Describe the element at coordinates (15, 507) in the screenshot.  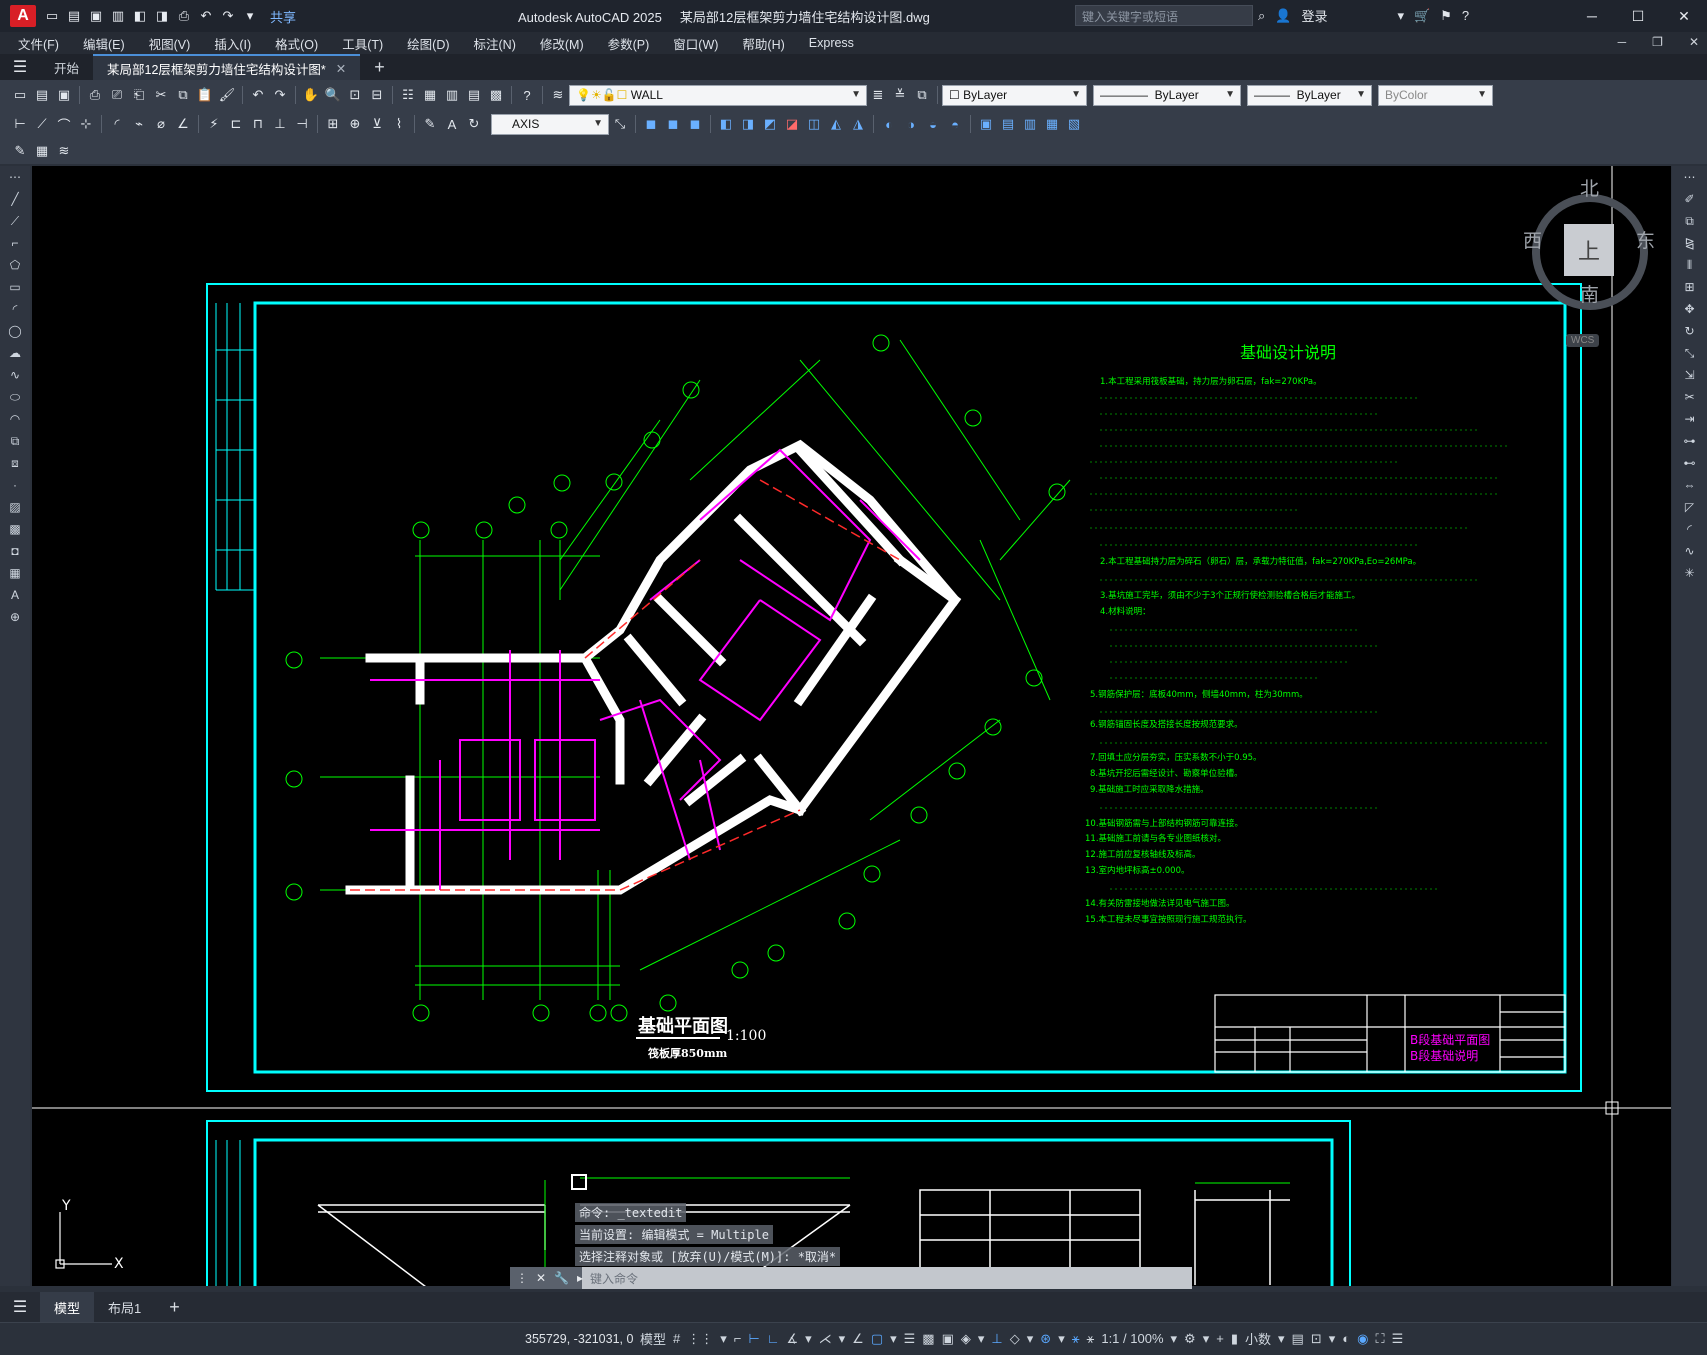
I see `hatch-icon: ▨` at that location.